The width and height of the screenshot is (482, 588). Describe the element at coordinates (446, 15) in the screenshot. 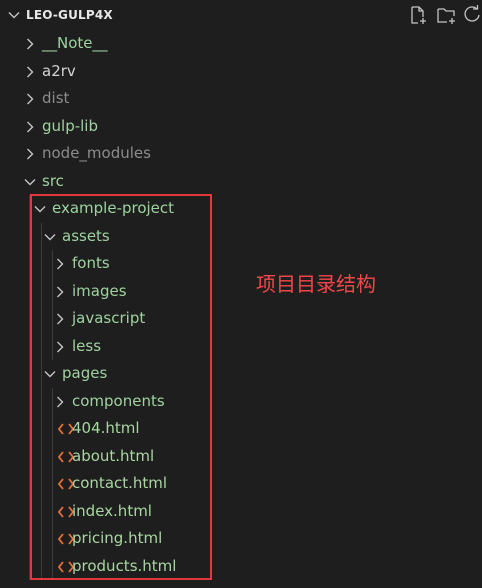

I see `new-folder-icon` at that location.